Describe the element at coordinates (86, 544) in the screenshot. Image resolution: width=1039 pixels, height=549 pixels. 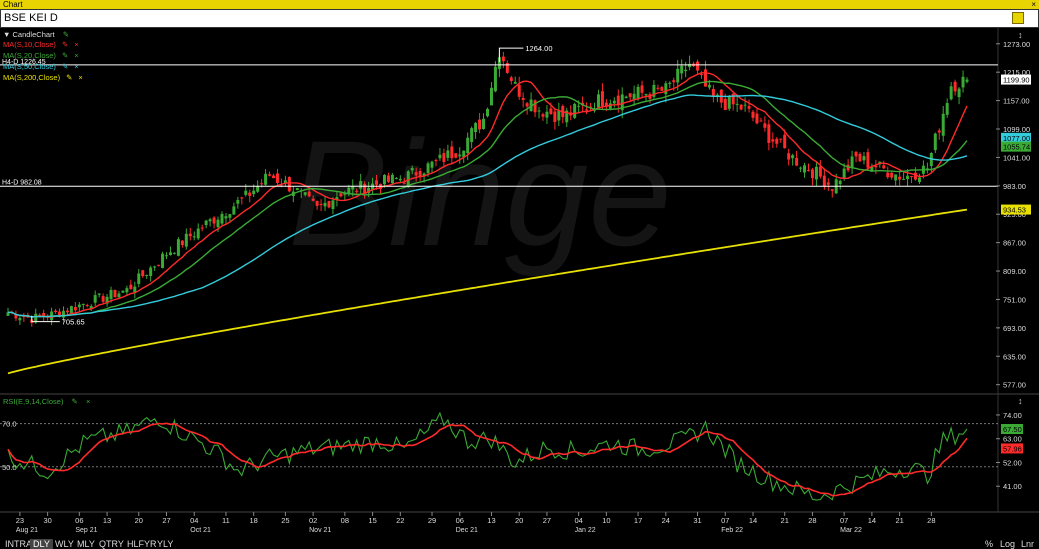
I see `timeframe-mly: MLY` at that location.